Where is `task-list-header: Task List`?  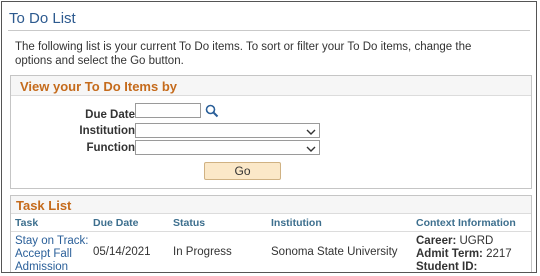
task-list-header: Task List is located at coordinates (271, 205).